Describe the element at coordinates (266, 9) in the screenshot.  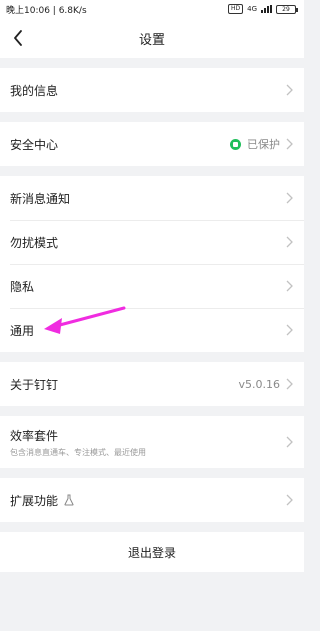
I see `signal-icon` at that location.